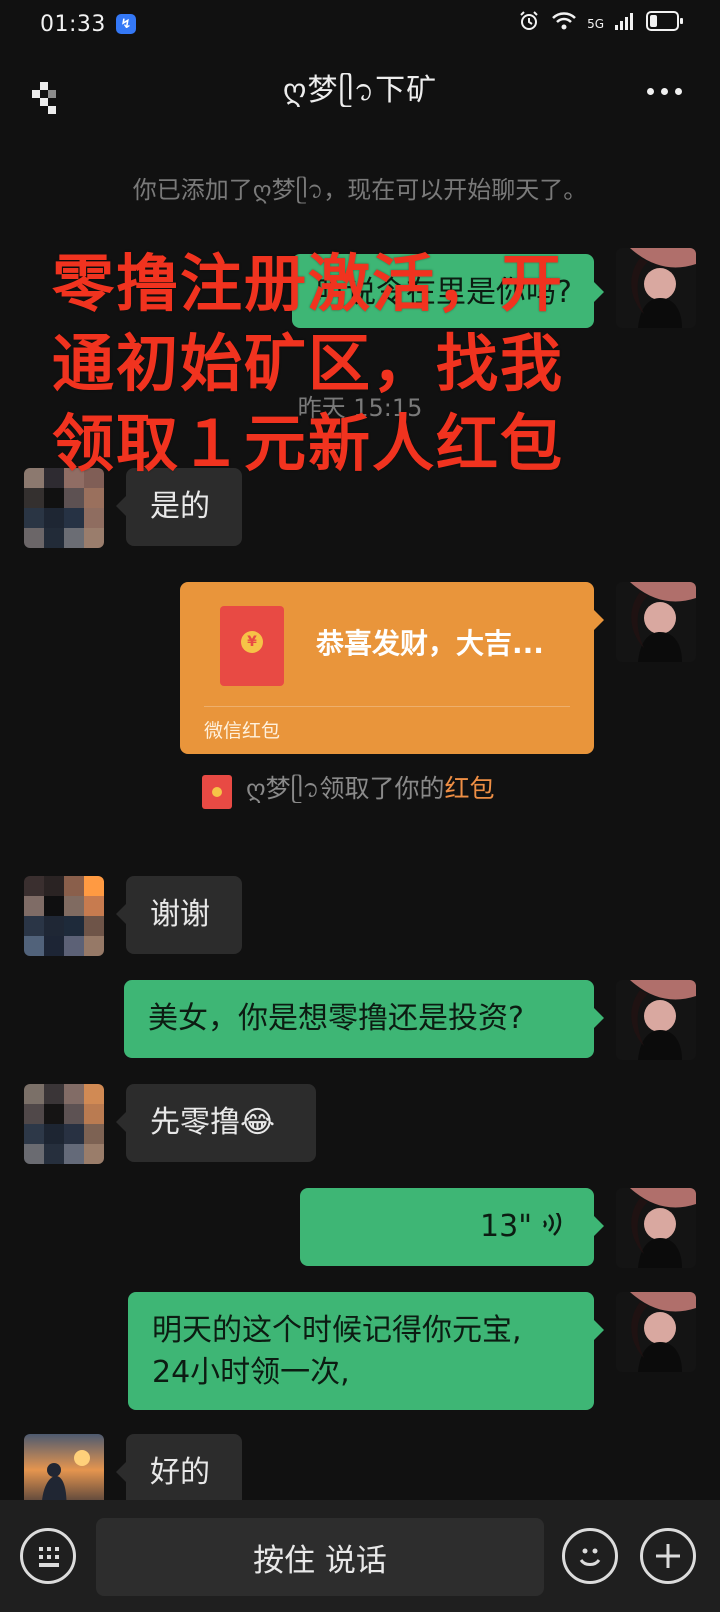  What do you see at coordinates (529, 24) in the screenshot?
I see `alarm-icon` at bounding box center [529, 24].